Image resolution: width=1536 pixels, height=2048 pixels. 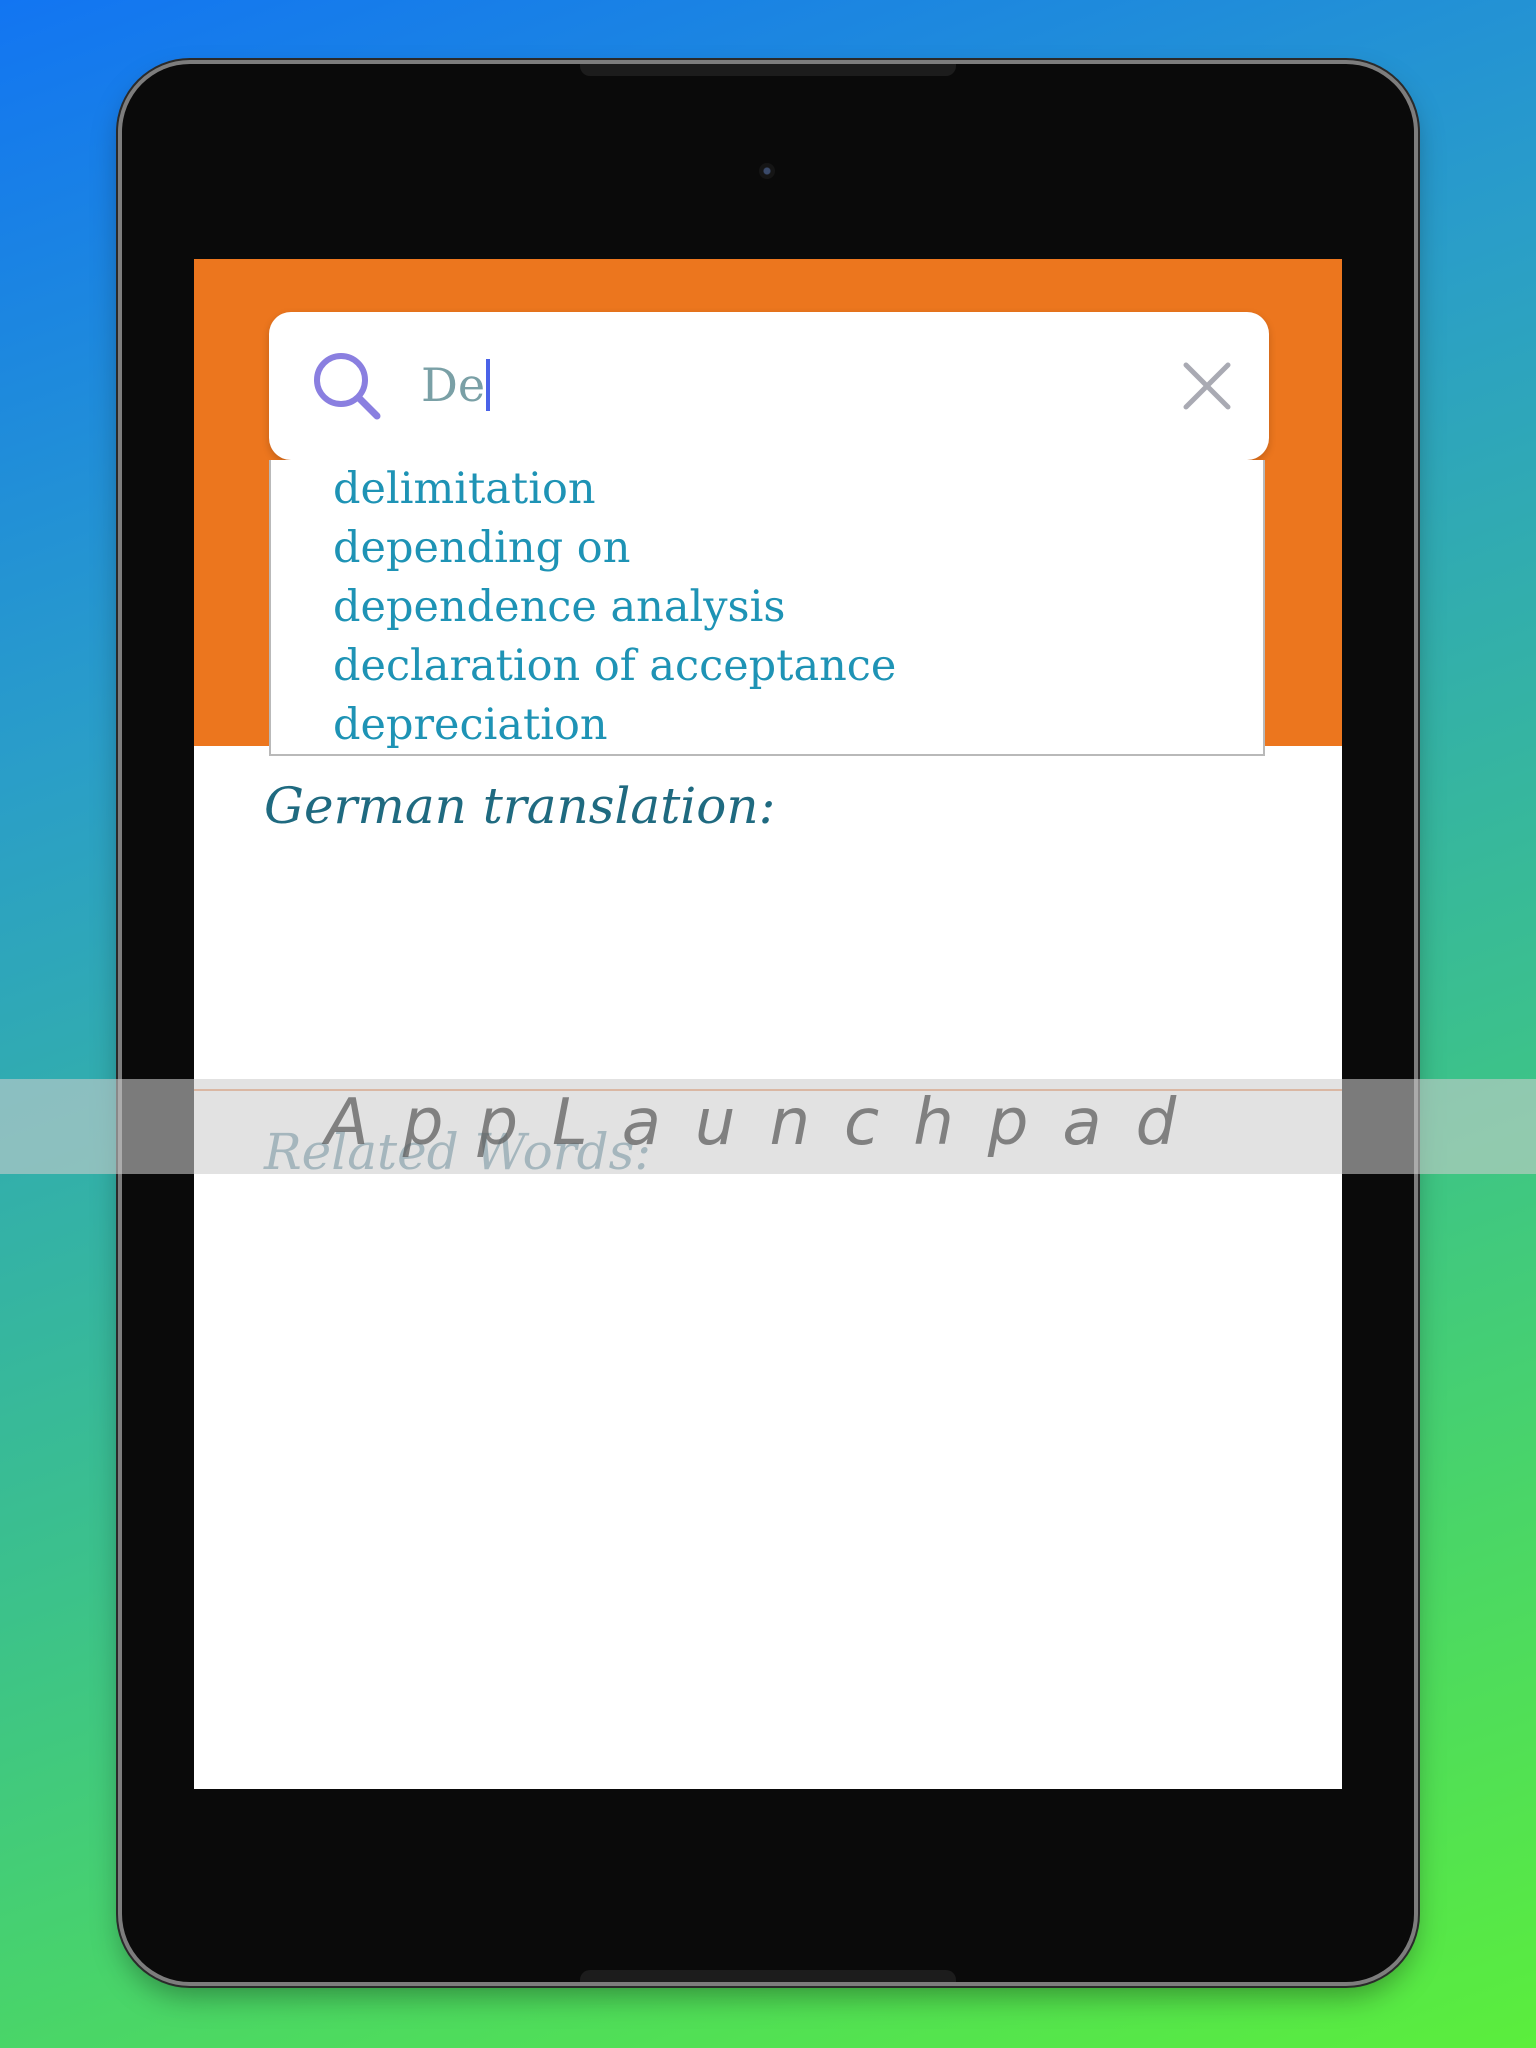 What do you see at coordinates (1207, 386) in the screenshot?
I see `close-icon` at bounding box center [1207, 386].